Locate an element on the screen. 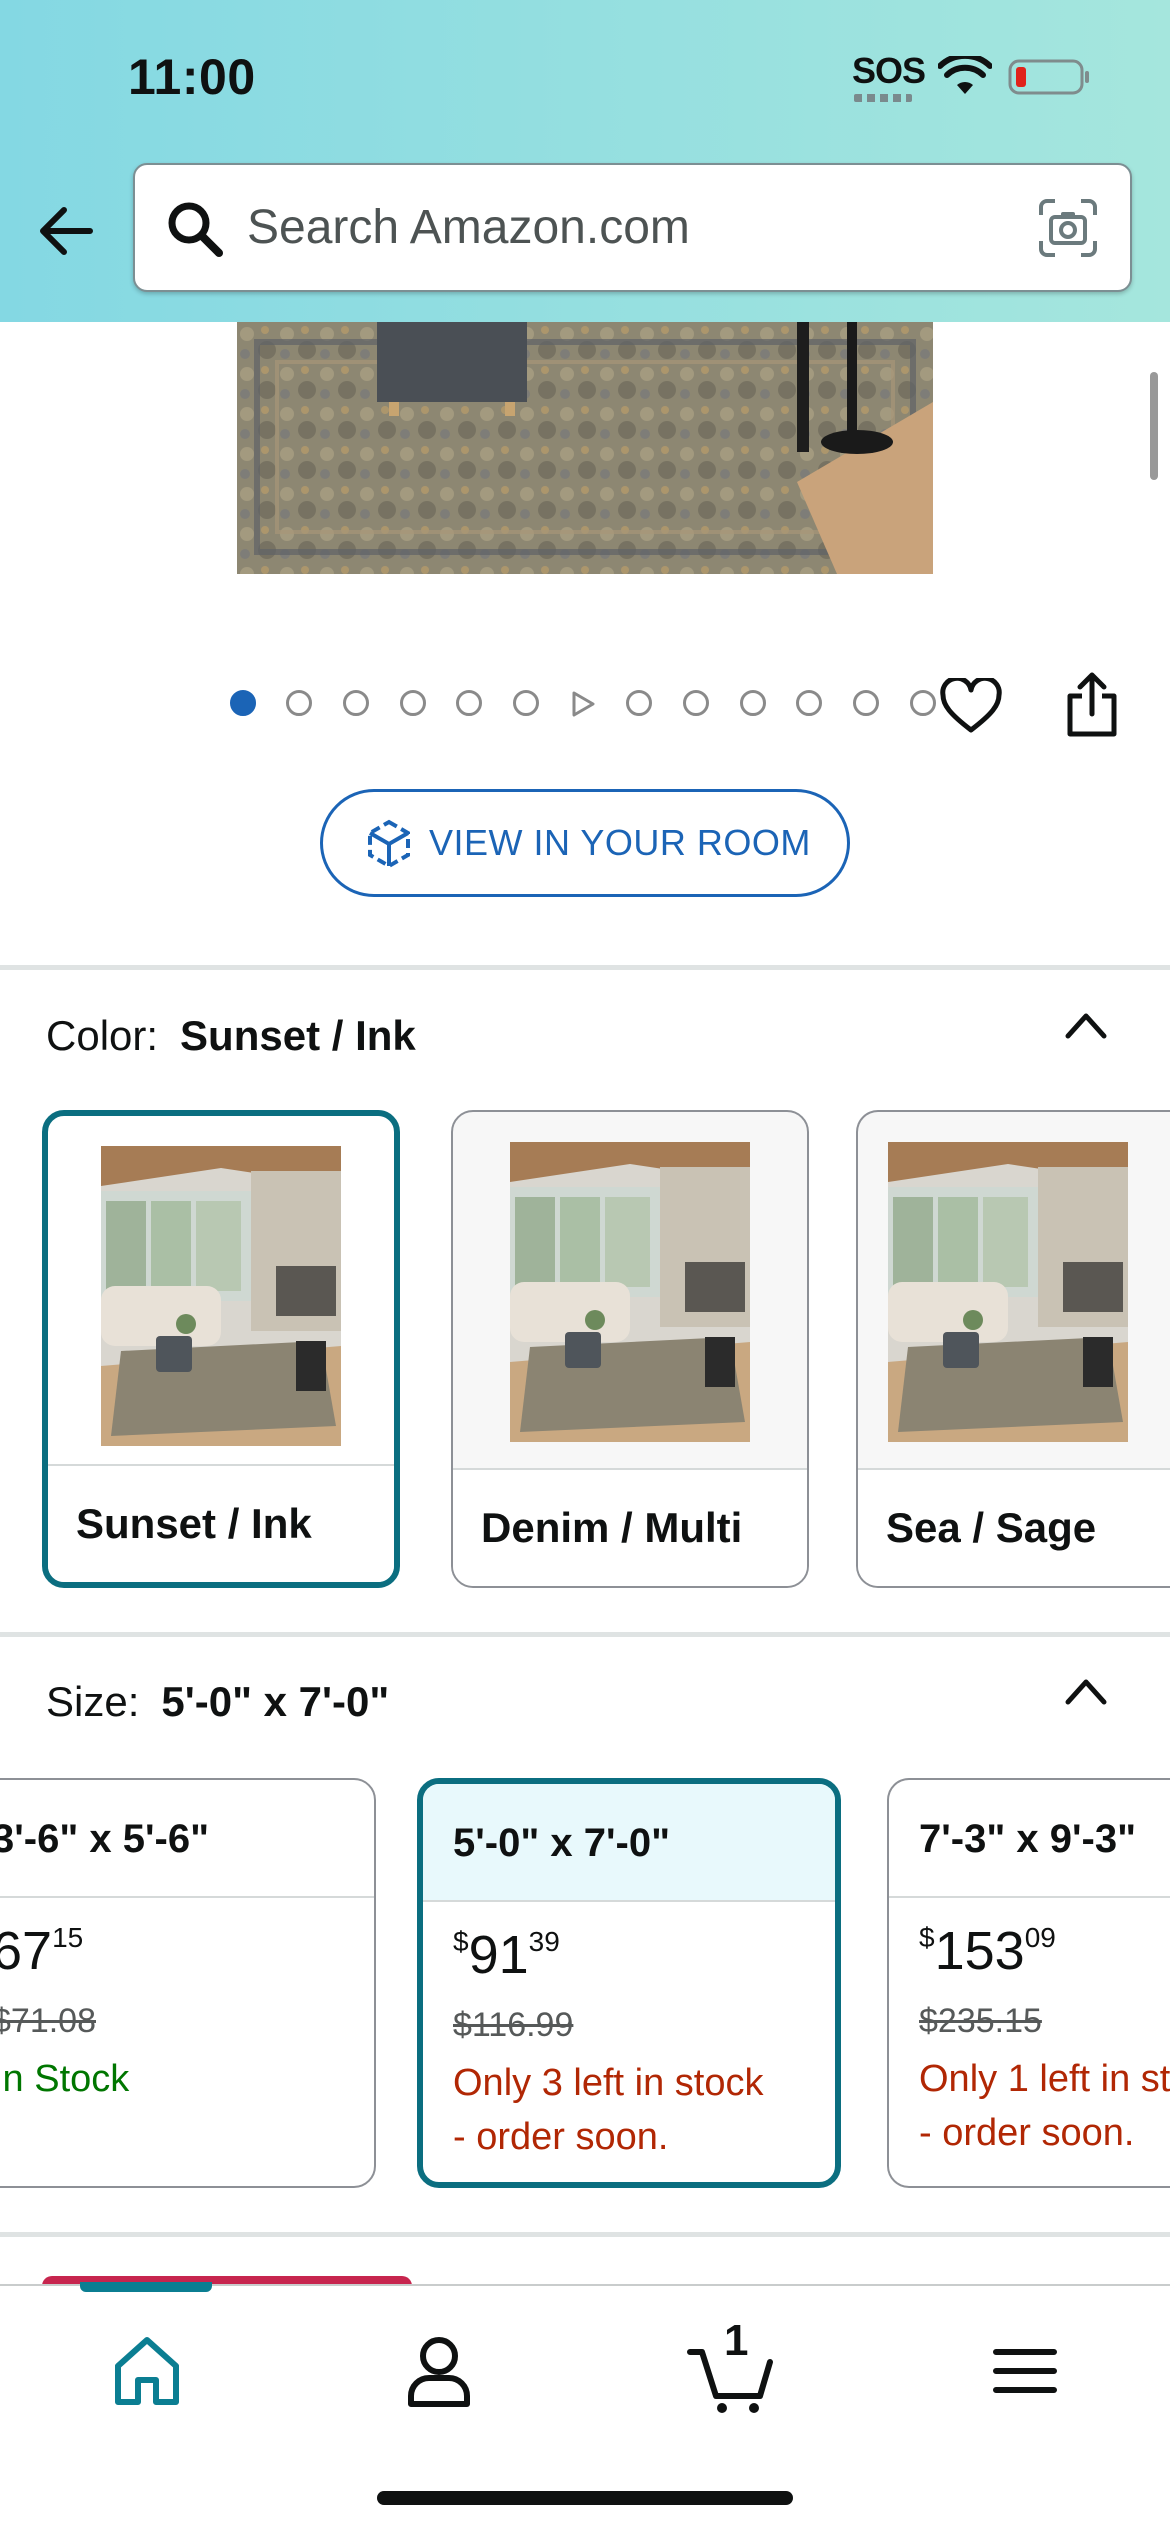  collapse-color-chevron-icon is located at coordinates (1086, 1025).